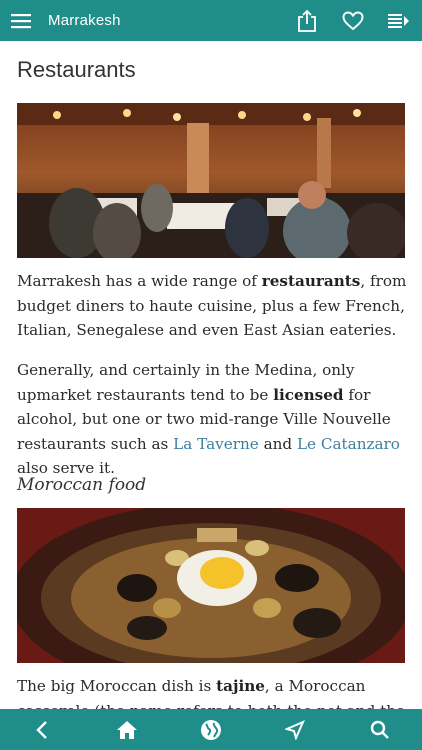  What do you see at coordinates (127, 729) in the screenshot?
I see `home-icon` at bounding box center [127, 729].